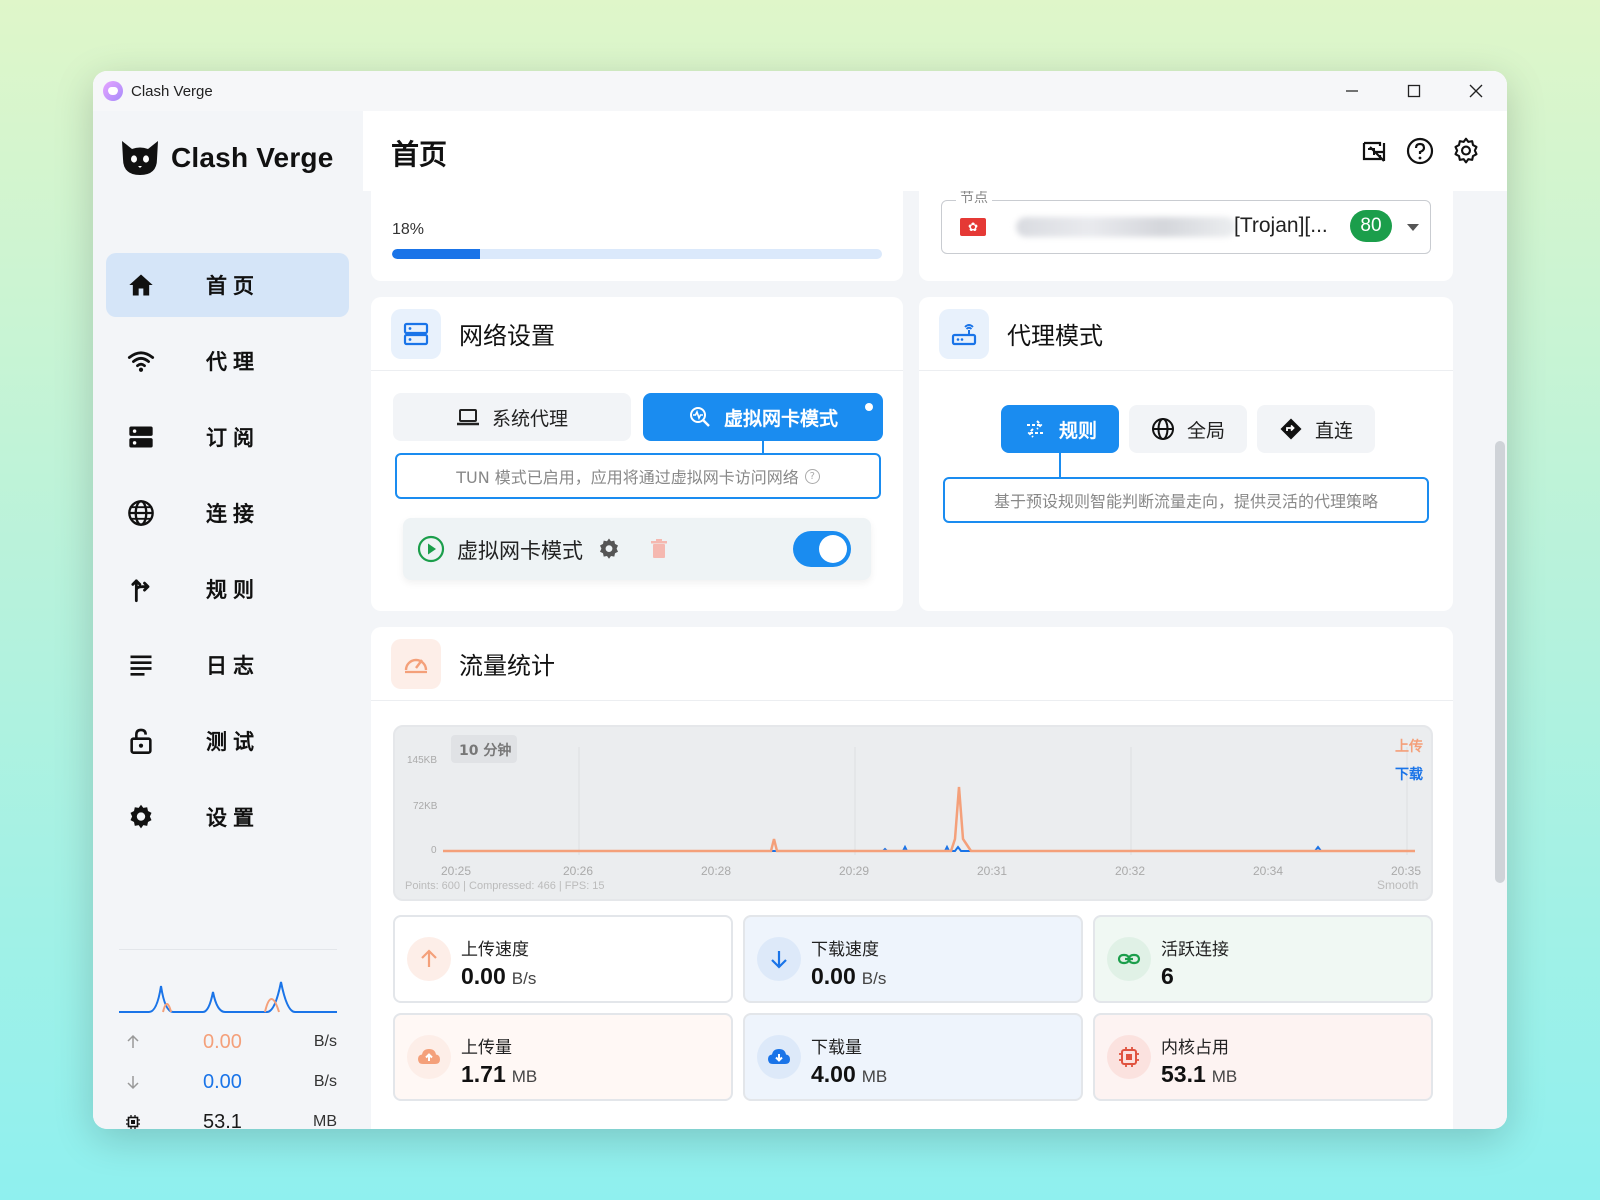 This screenshot has height=1200, width=1600. I want to click on nav-item-subscription: 订阅, so click(227, 437).